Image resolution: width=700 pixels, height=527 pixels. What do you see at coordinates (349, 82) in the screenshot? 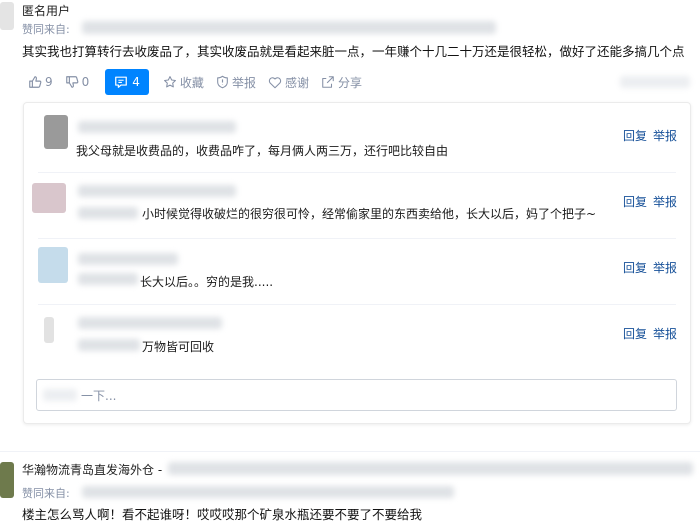
I see `share-label: 分享` at bounding box center [349, 82].